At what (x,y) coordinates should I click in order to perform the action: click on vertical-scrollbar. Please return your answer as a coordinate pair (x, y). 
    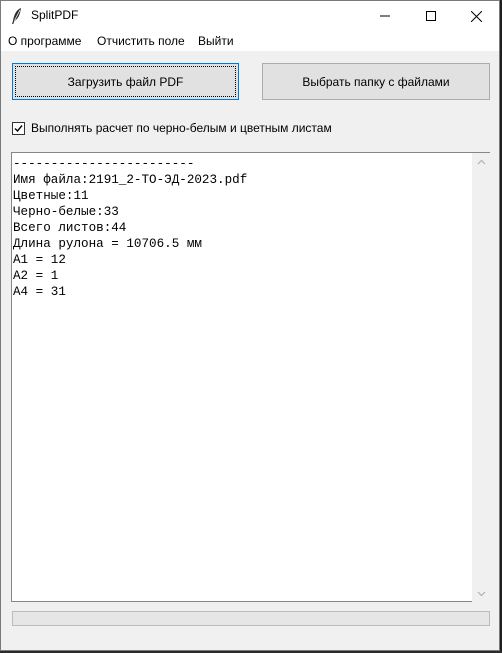
    Looking at the image, I should click on (481, 377).